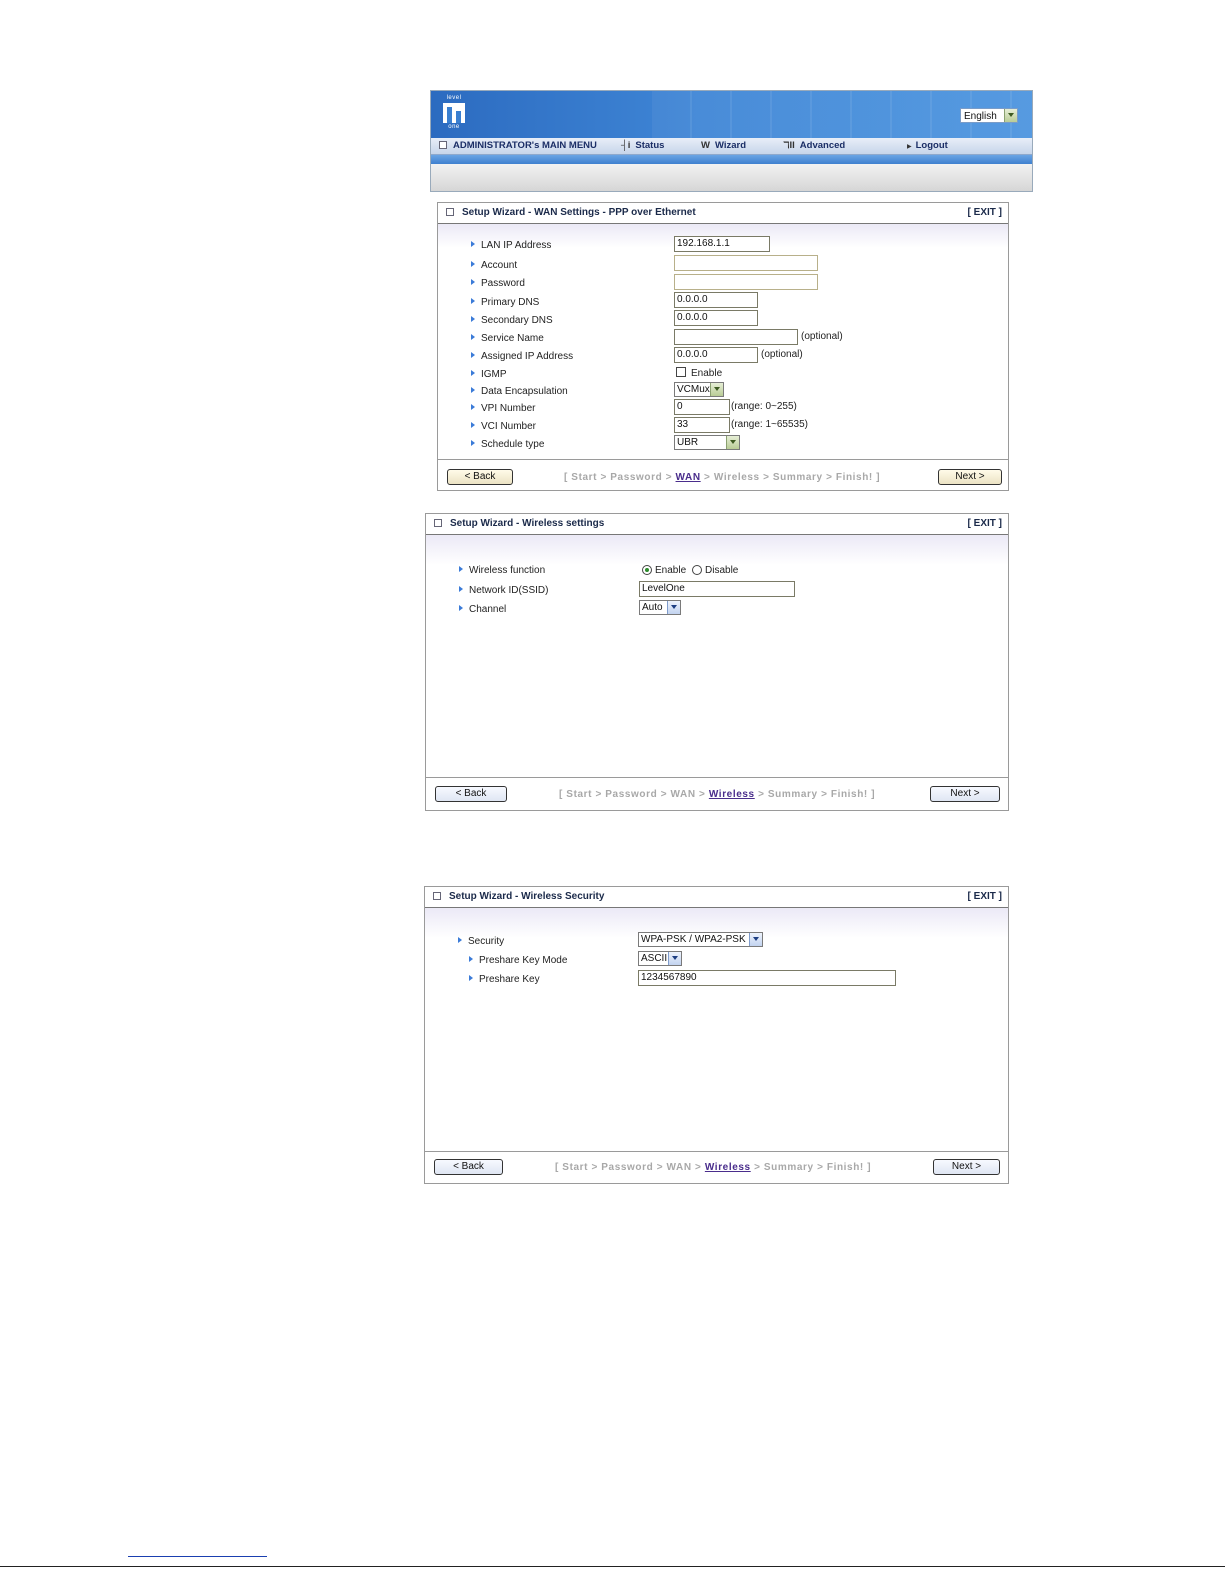 Image resolution: width=1225 pixels, height=1585 pixels. I want to click on status-icon: ┤i, so click(626, 145).